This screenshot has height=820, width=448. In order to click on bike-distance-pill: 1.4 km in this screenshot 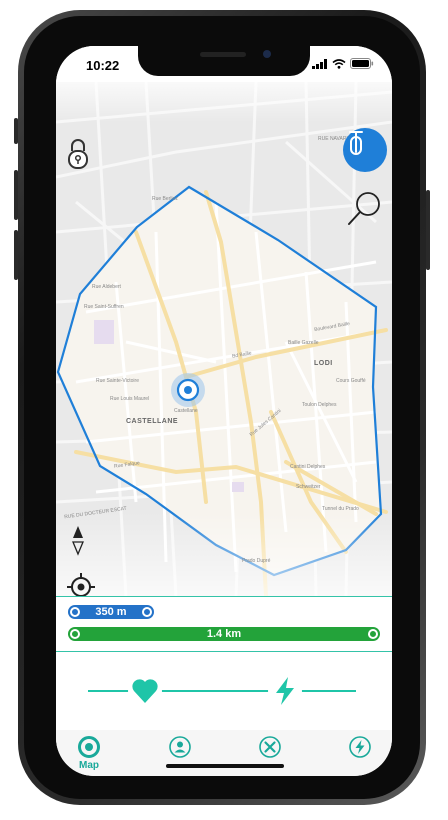, I will do `click(224, 634)`.